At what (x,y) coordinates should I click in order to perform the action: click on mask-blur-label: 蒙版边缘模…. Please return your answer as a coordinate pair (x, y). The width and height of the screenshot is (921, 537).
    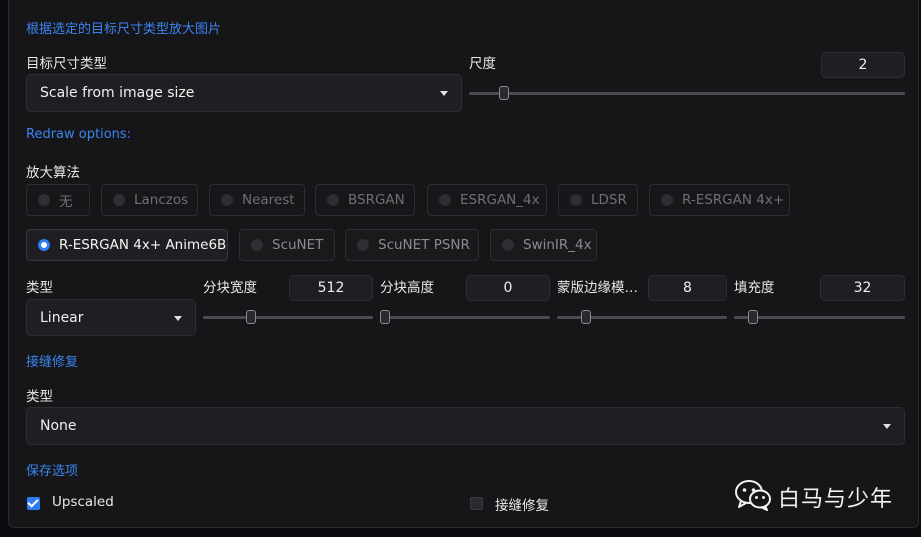
    Looking at the image, I should click on (597, 288).